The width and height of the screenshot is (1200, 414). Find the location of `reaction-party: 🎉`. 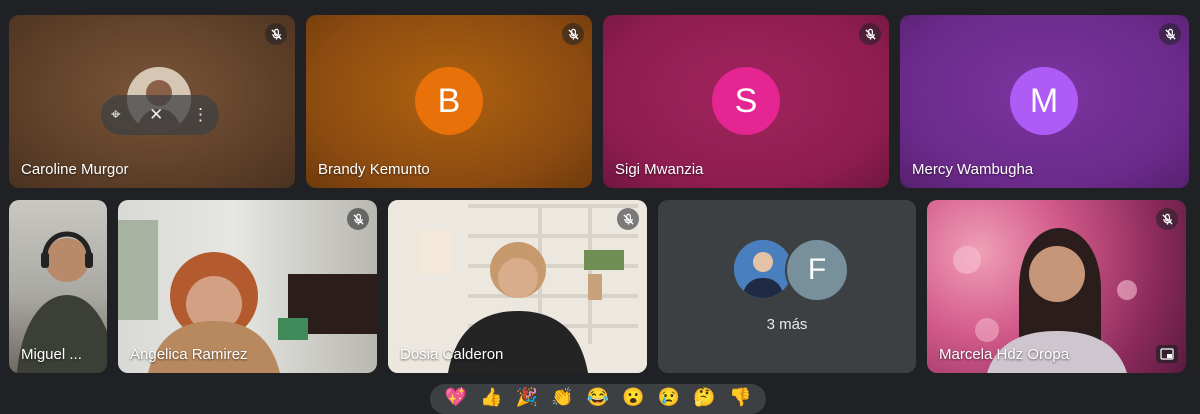

reaction-party: 🎉 is located at coordinates (527, 397).